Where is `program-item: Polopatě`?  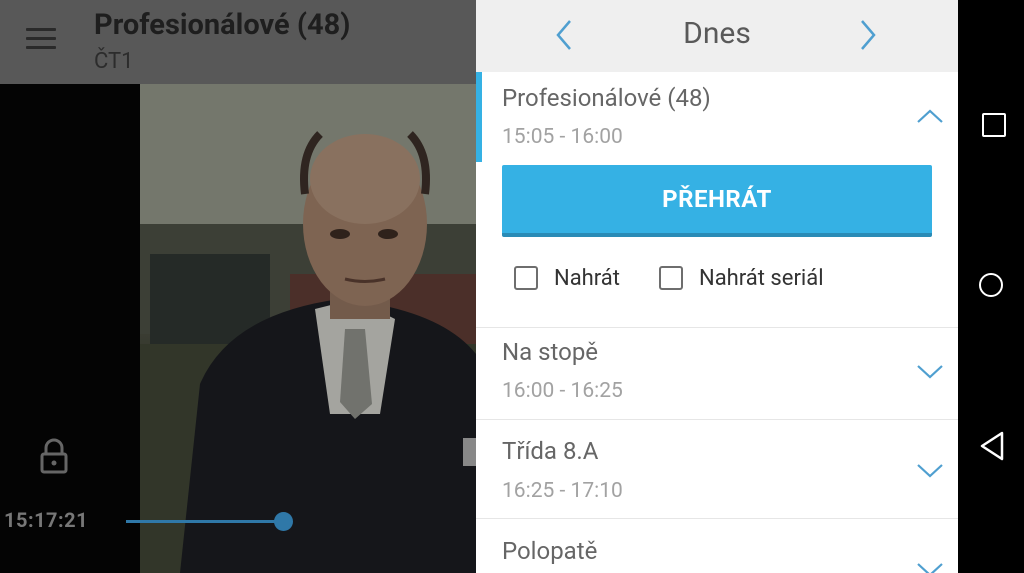
program-item: Polopatě is located at coordinates (717, 546).